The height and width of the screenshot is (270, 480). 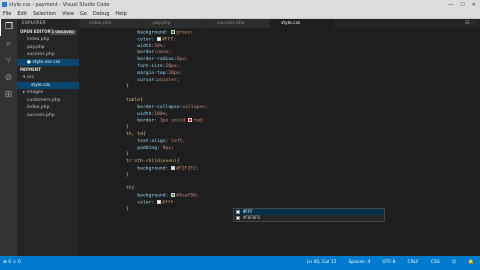 I want to click on folder-images: ▸ images, so click(x=48, y=93).